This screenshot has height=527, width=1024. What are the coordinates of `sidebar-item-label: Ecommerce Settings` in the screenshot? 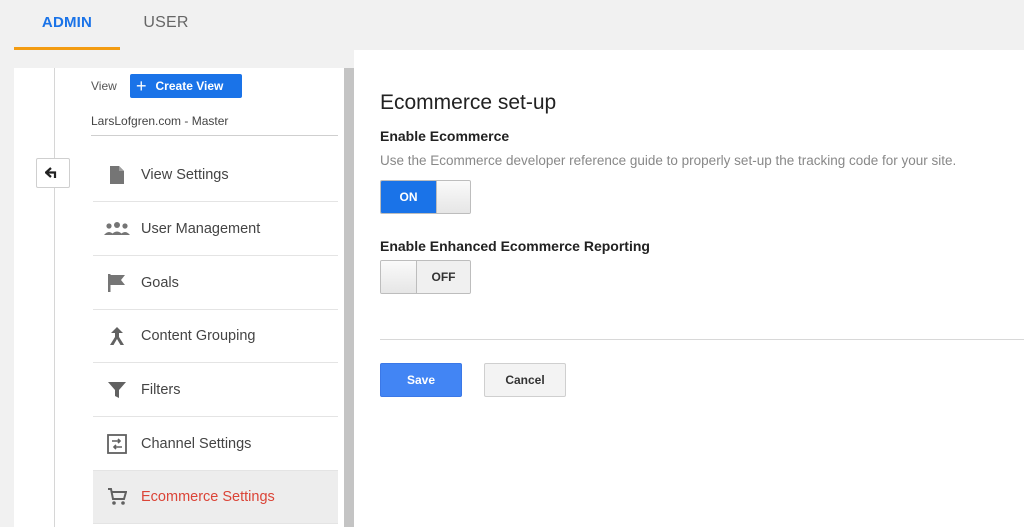 It's located at (208, 497).